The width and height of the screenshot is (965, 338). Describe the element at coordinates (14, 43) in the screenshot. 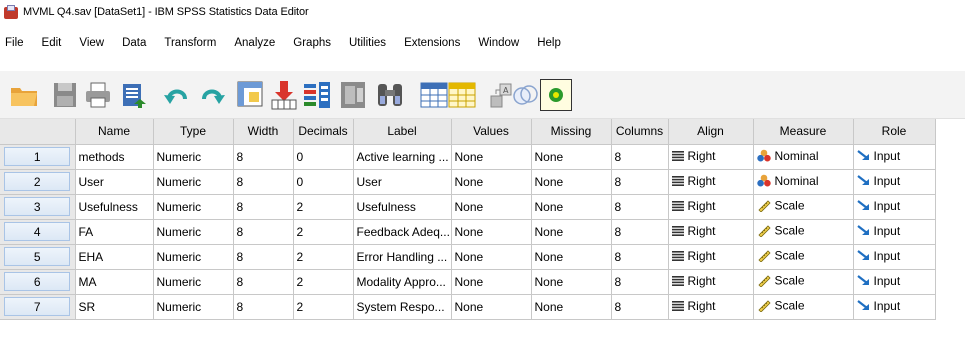

I see `menu-file: File` at that location.